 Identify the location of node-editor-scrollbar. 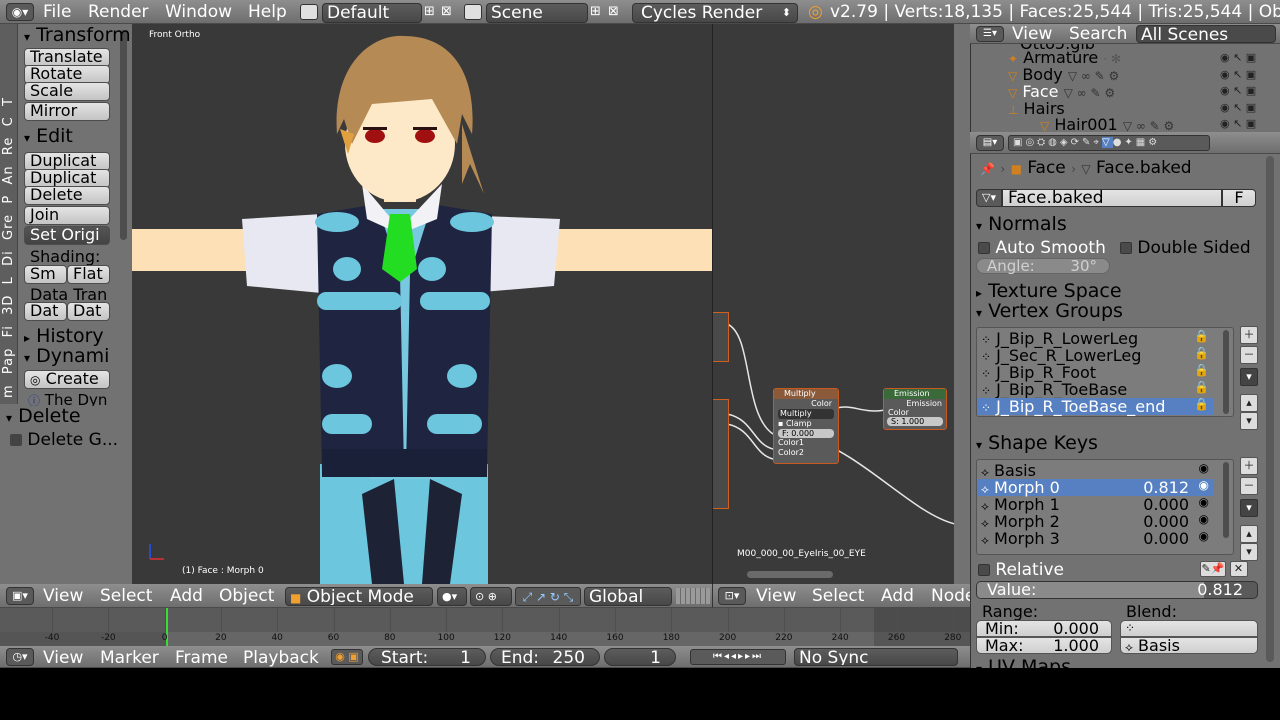
(790, 574).